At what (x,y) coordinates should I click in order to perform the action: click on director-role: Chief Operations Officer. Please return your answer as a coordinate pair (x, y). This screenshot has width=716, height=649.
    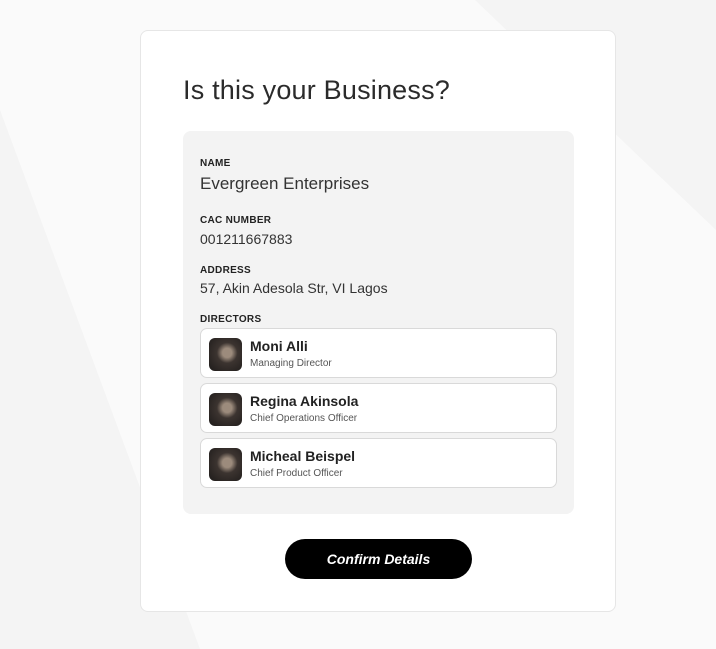
    Looking at the image, I should click on (304, 418).